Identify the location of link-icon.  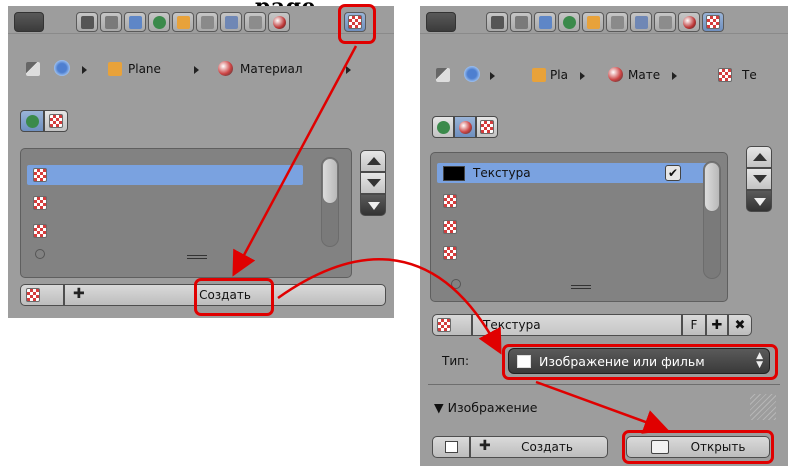
(207, 22).